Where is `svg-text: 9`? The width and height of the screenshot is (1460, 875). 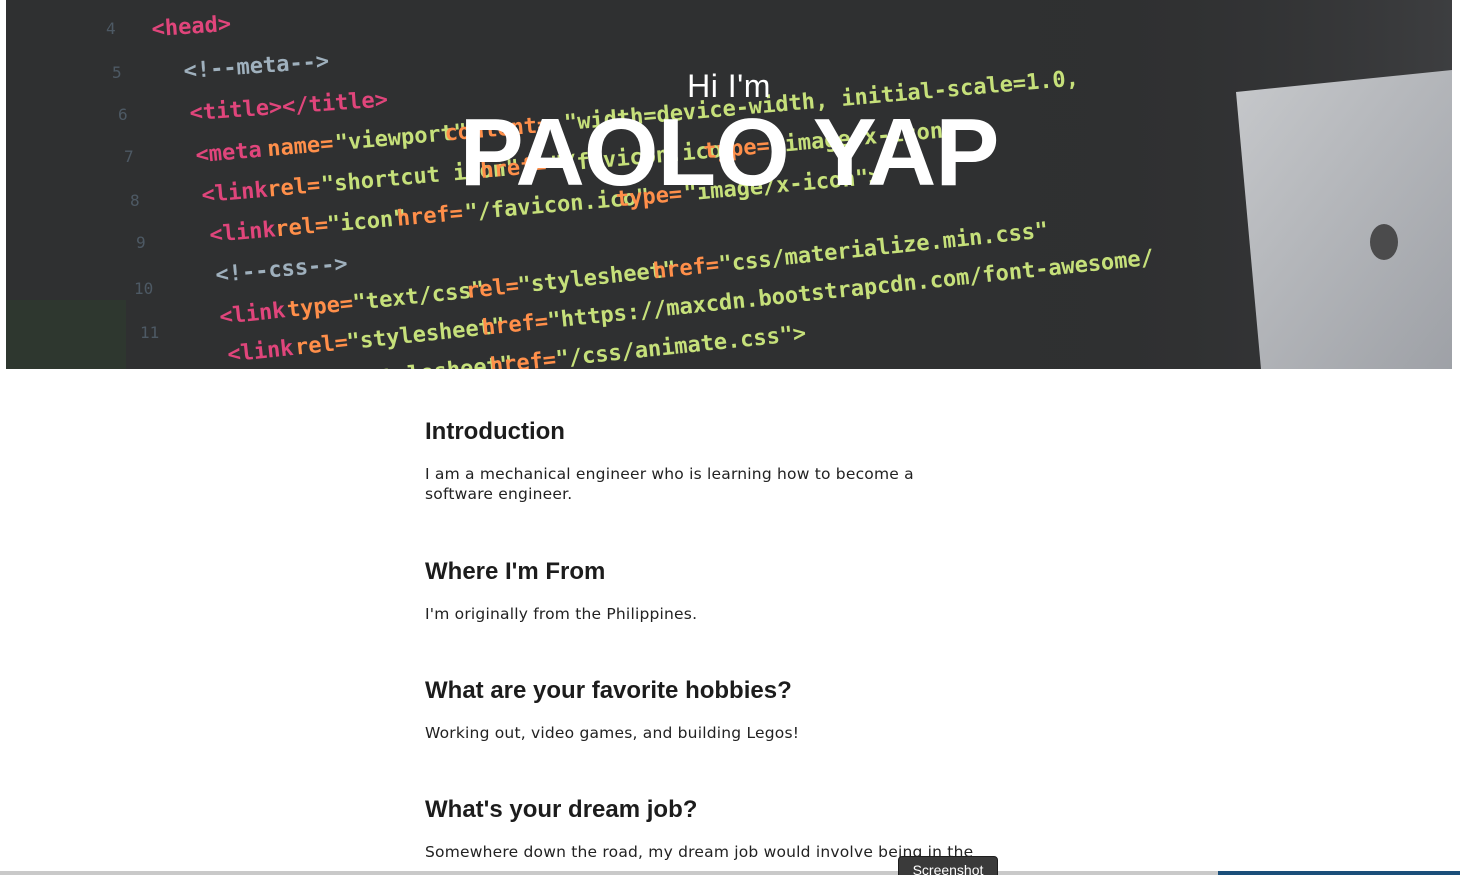
svg-text: 9 is located at coordinates (141, 242).